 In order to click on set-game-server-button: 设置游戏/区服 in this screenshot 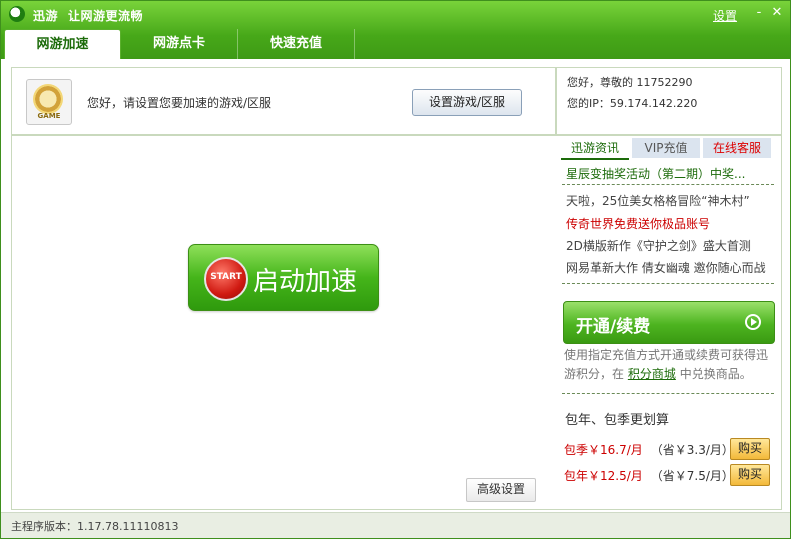, I will do `click(467, 102)`.